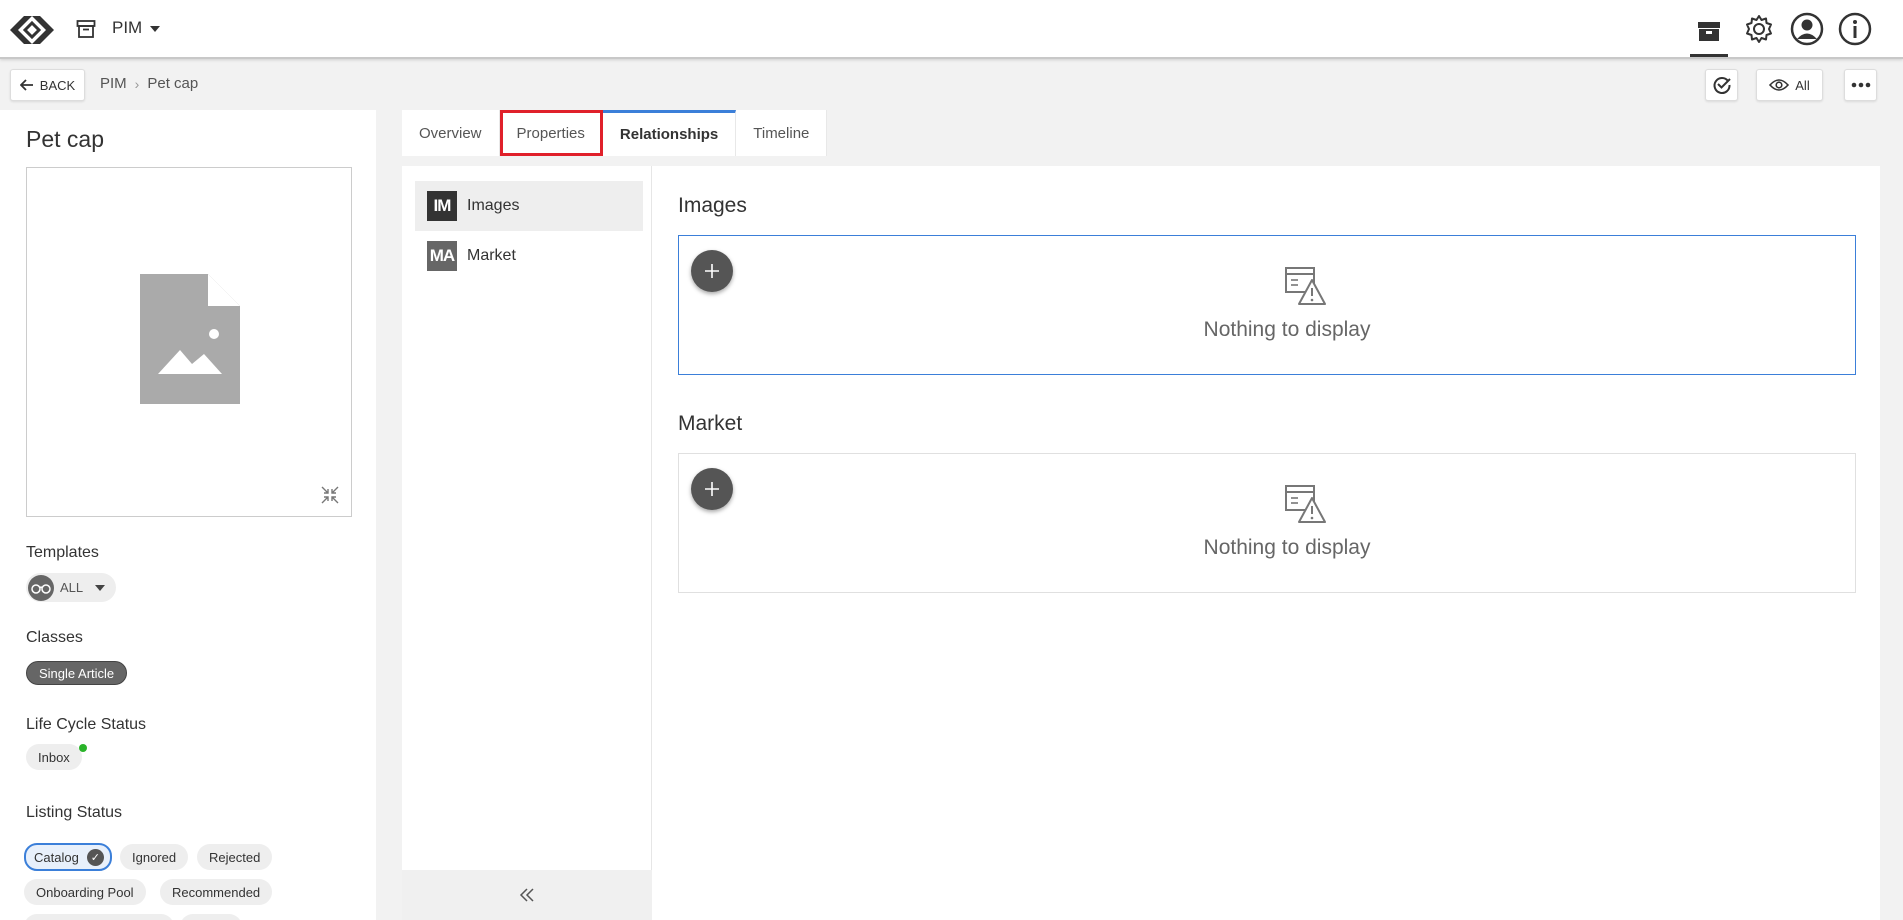 The width and height of the screenshot is (1903, 920). What do you see at coordinates (26, 85) in the screenshot?
I see `arrow-left-icon` at bounding box center [26, 85].